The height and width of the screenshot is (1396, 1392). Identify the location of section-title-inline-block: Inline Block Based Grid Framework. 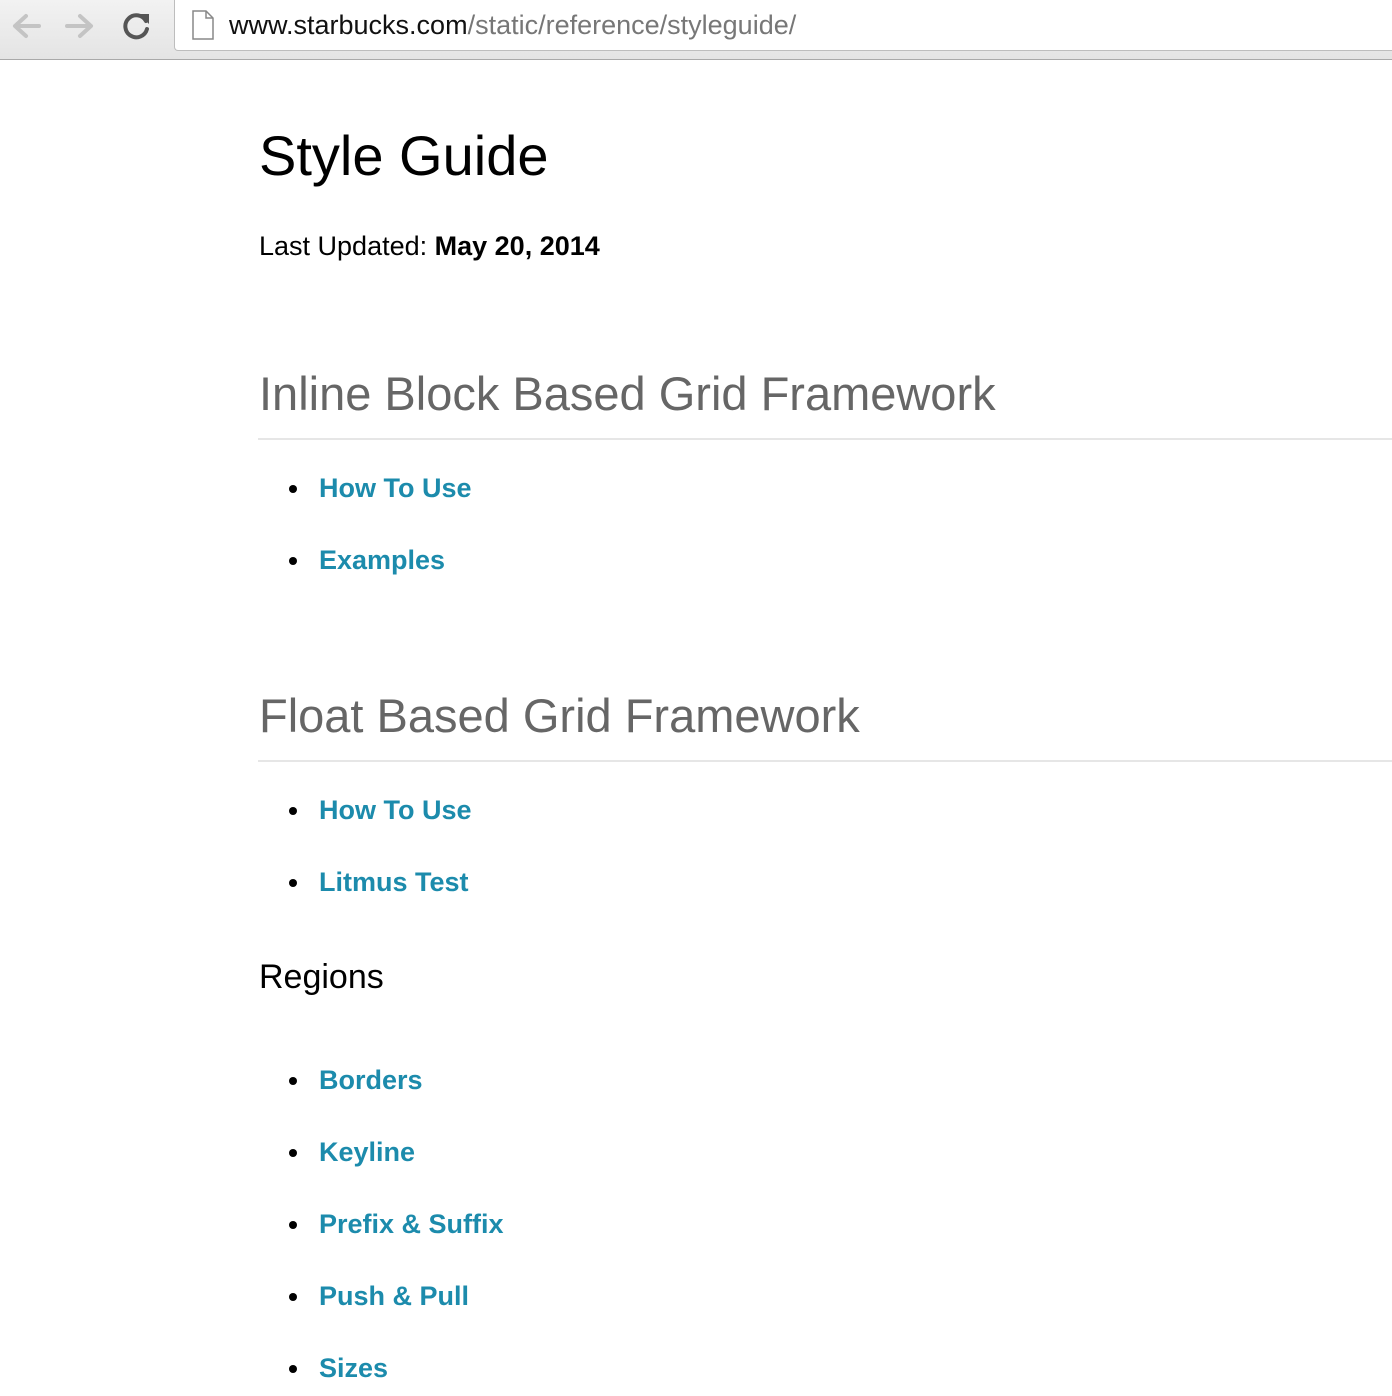
(627, 393).